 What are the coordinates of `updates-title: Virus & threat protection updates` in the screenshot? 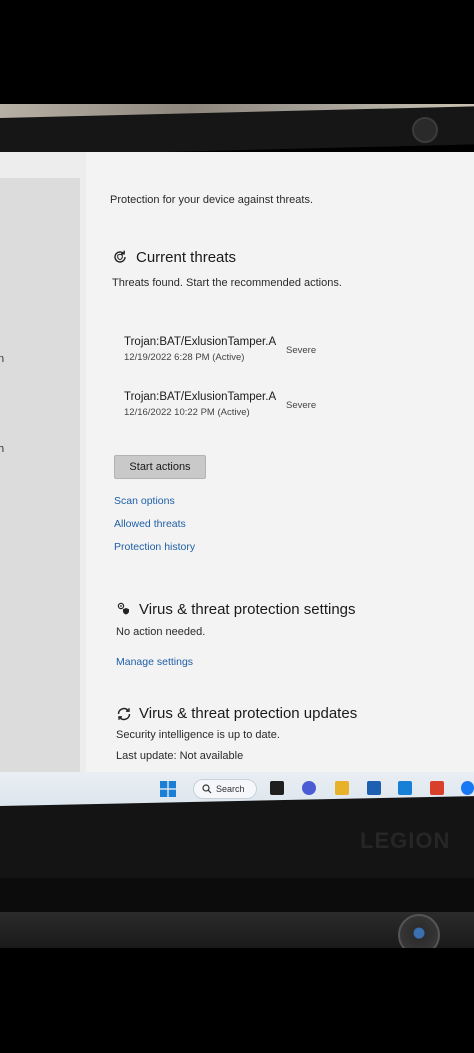 It's located at (248, 713).